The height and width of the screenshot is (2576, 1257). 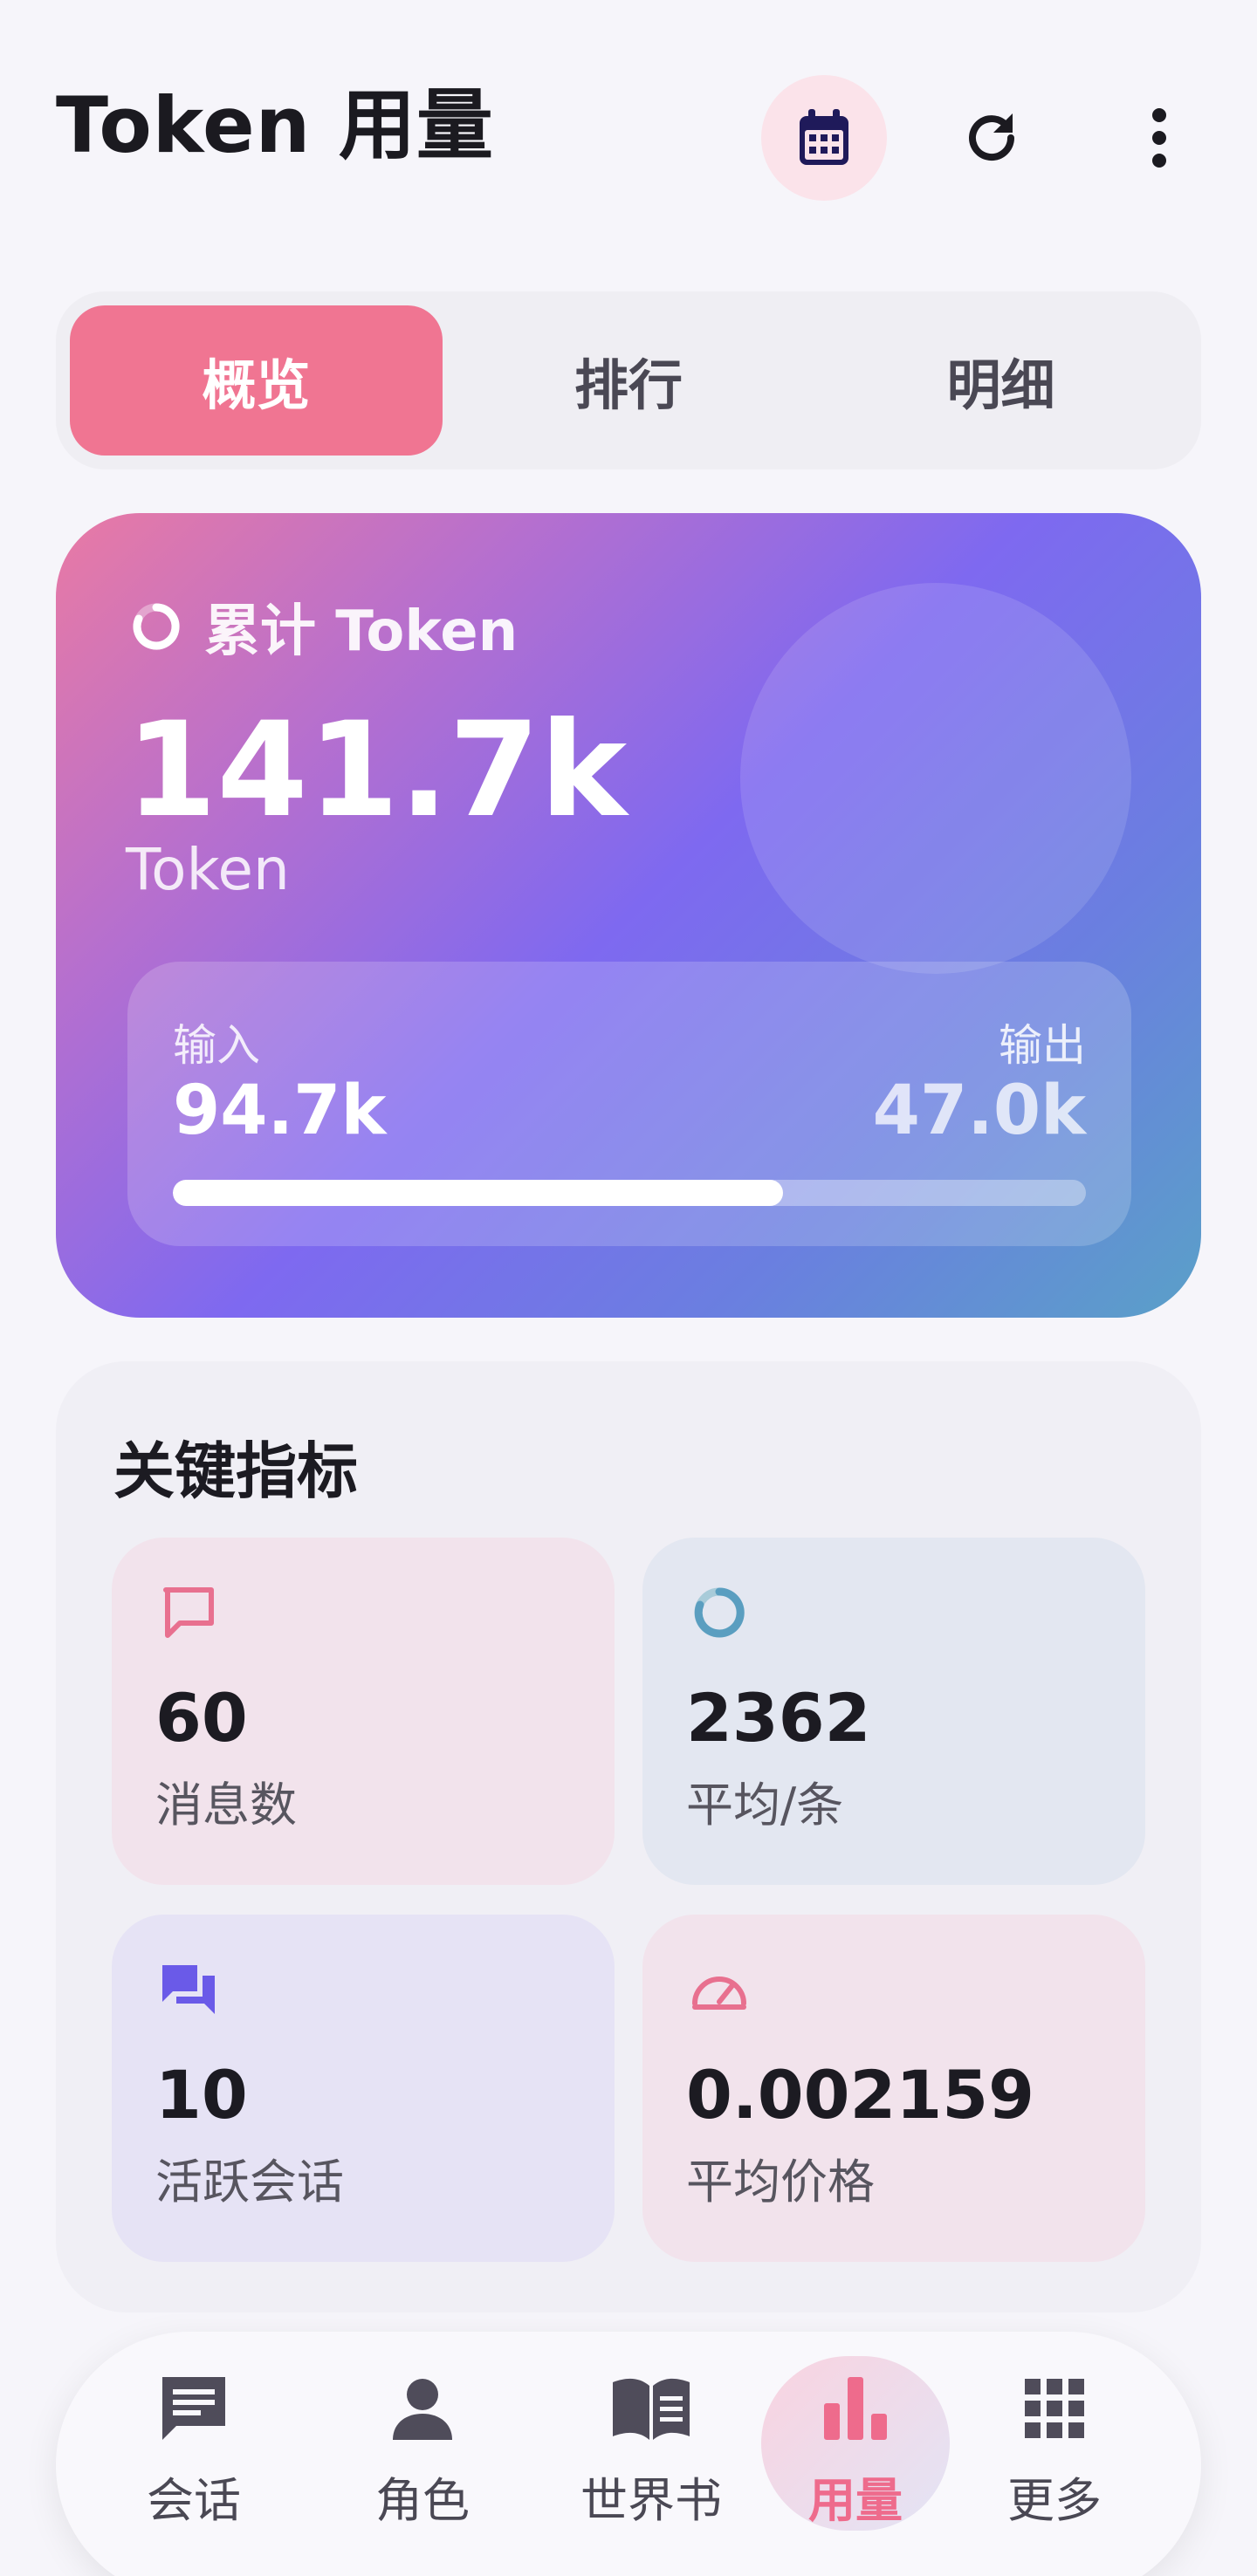 I want to click on nav-label: 角色, so click(x=422, y=2500).